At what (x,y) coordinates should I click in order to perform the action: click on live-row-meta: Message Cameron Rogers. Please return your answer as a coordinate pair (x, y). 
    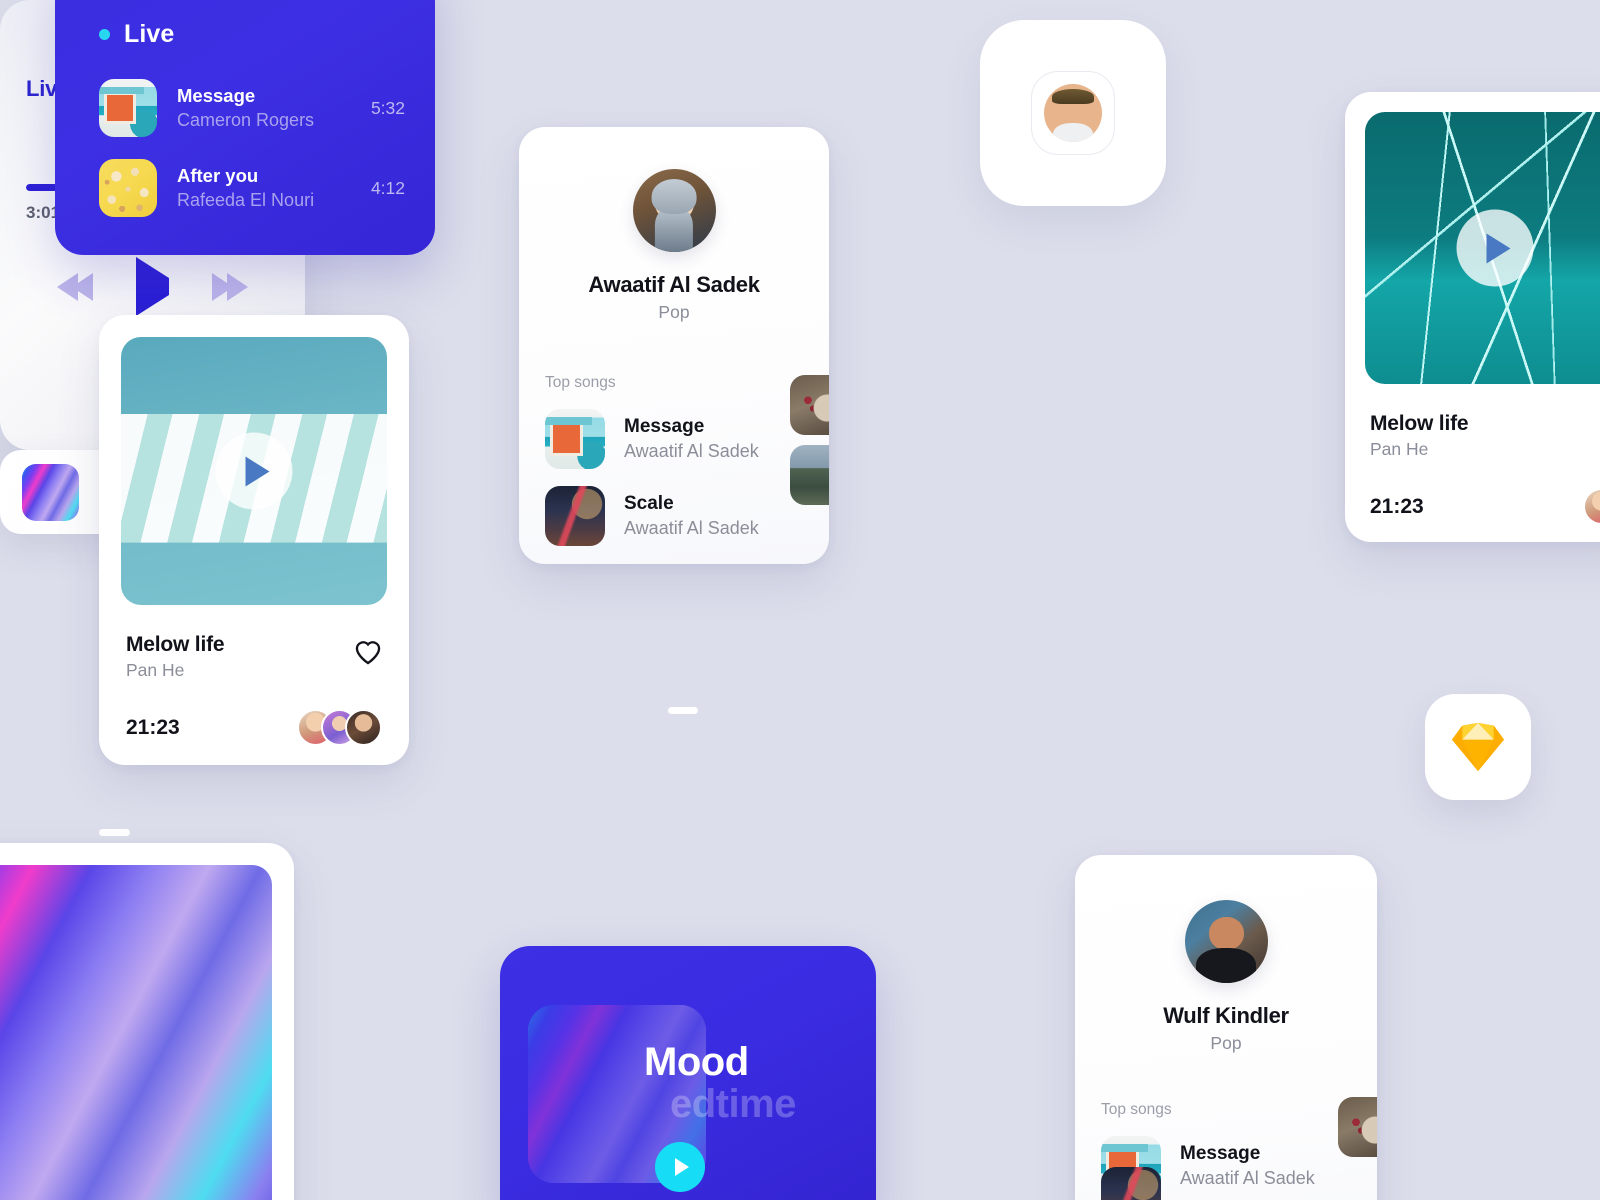
    Looking at the image, I should click on (264, 108).